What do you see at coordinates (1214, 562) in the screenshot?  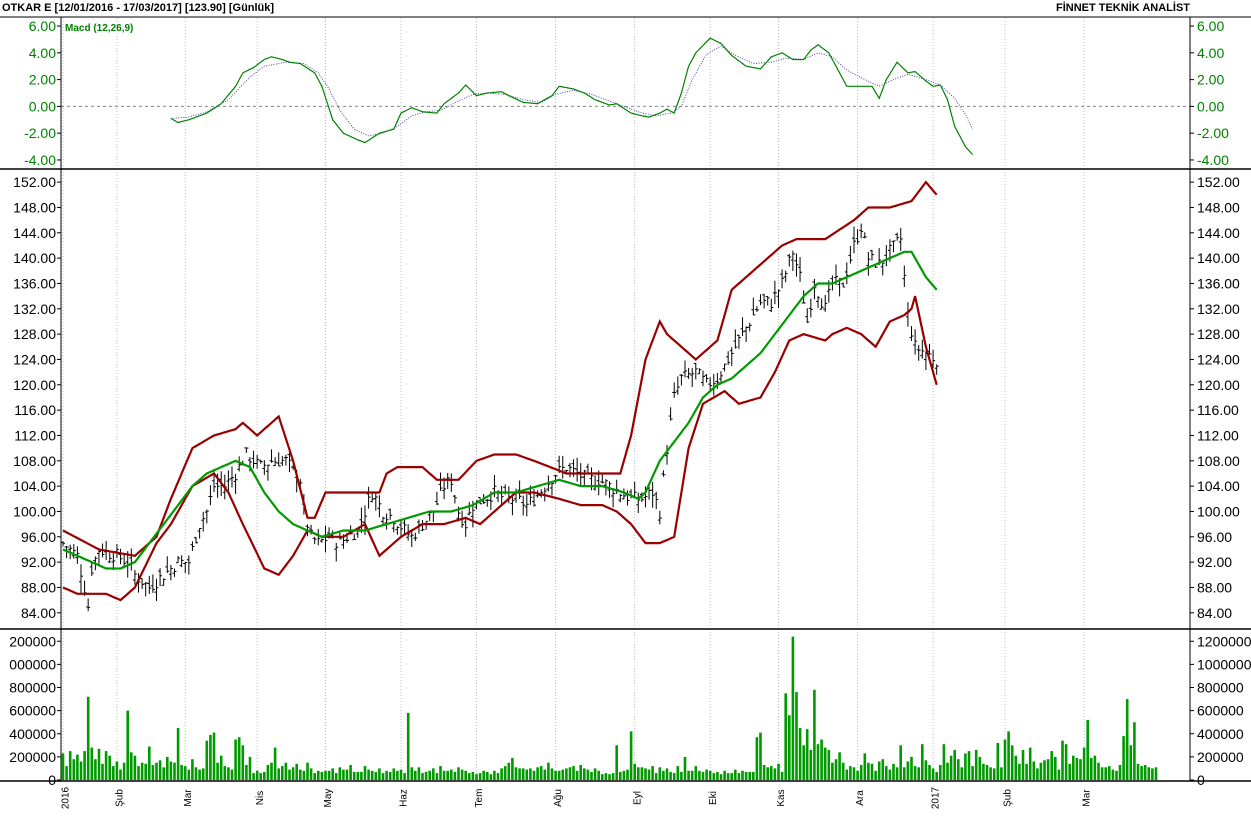 I see `price-y-tick-right: 92.00` at bounding box center [1214, 562].